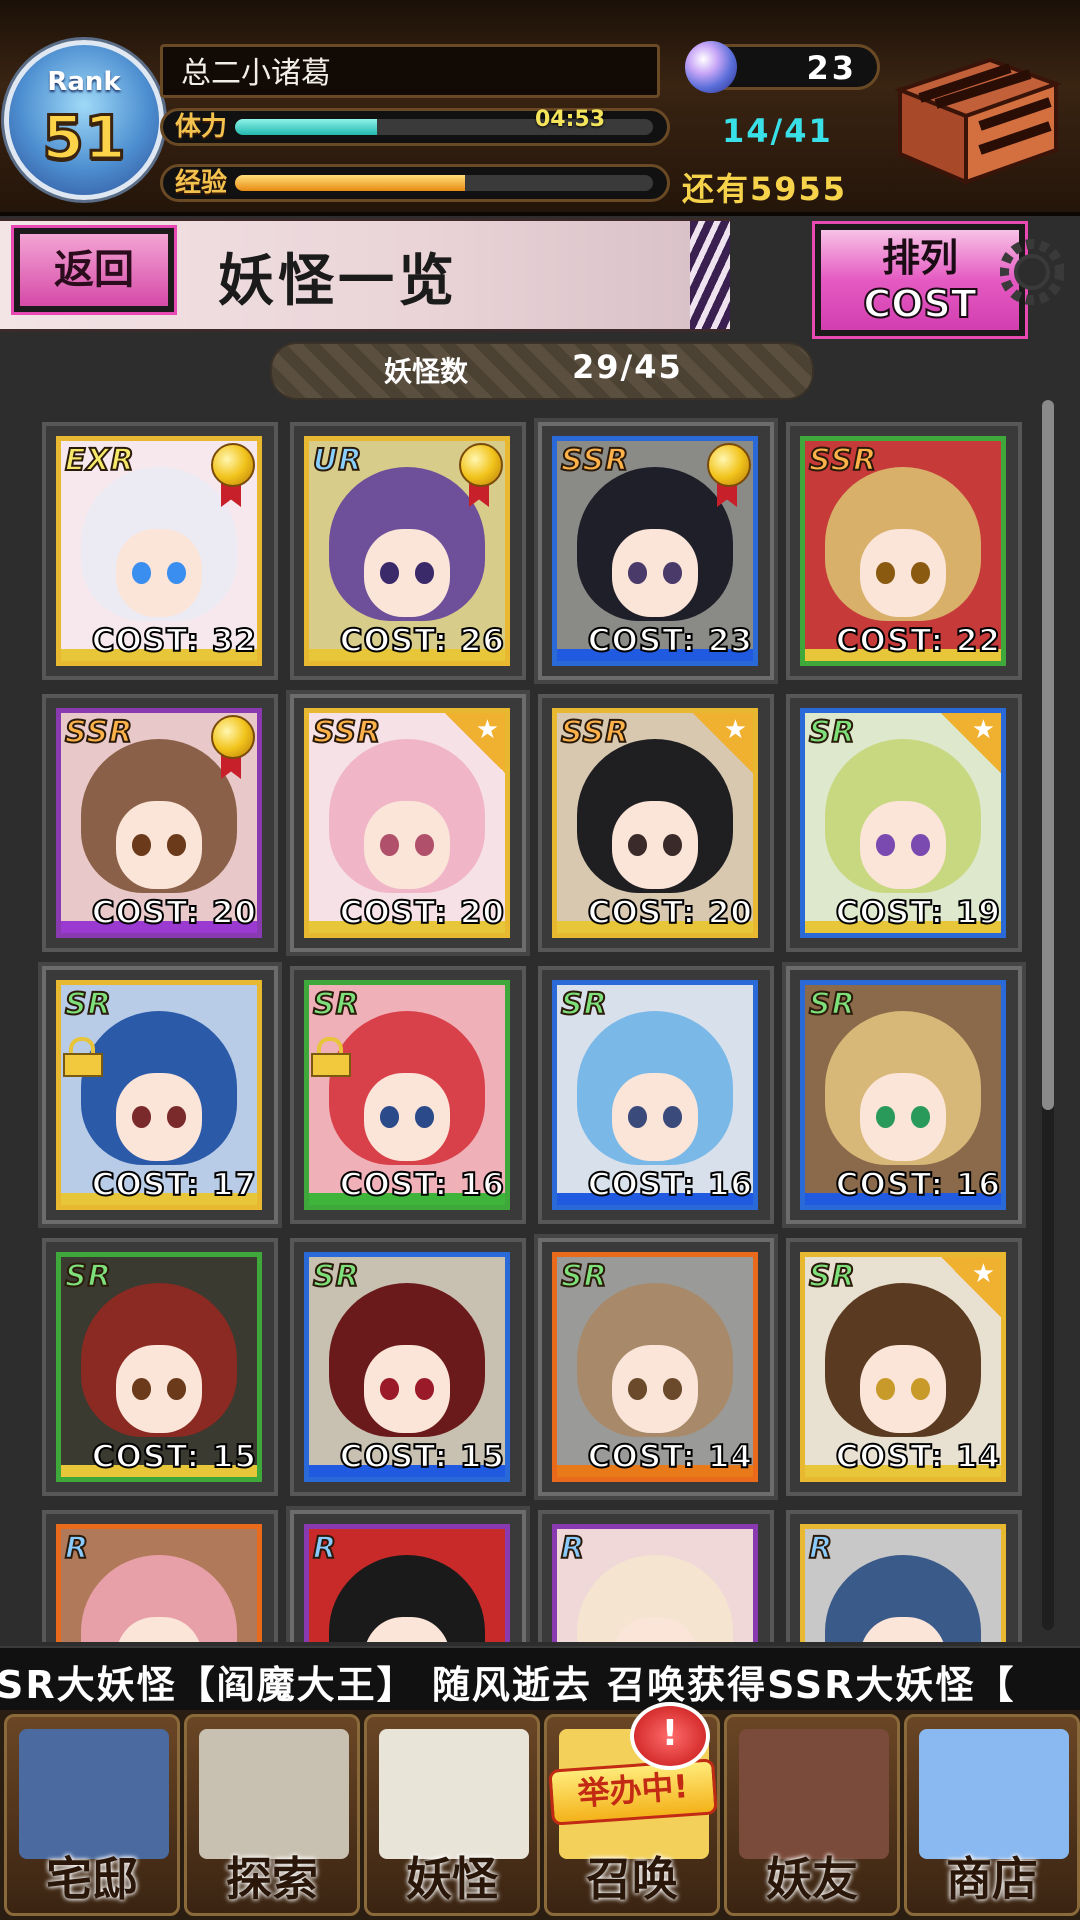 This screenshot has width=1080, height=1920. I want to click on nav-friends: 妖友, so click(812, 1815).